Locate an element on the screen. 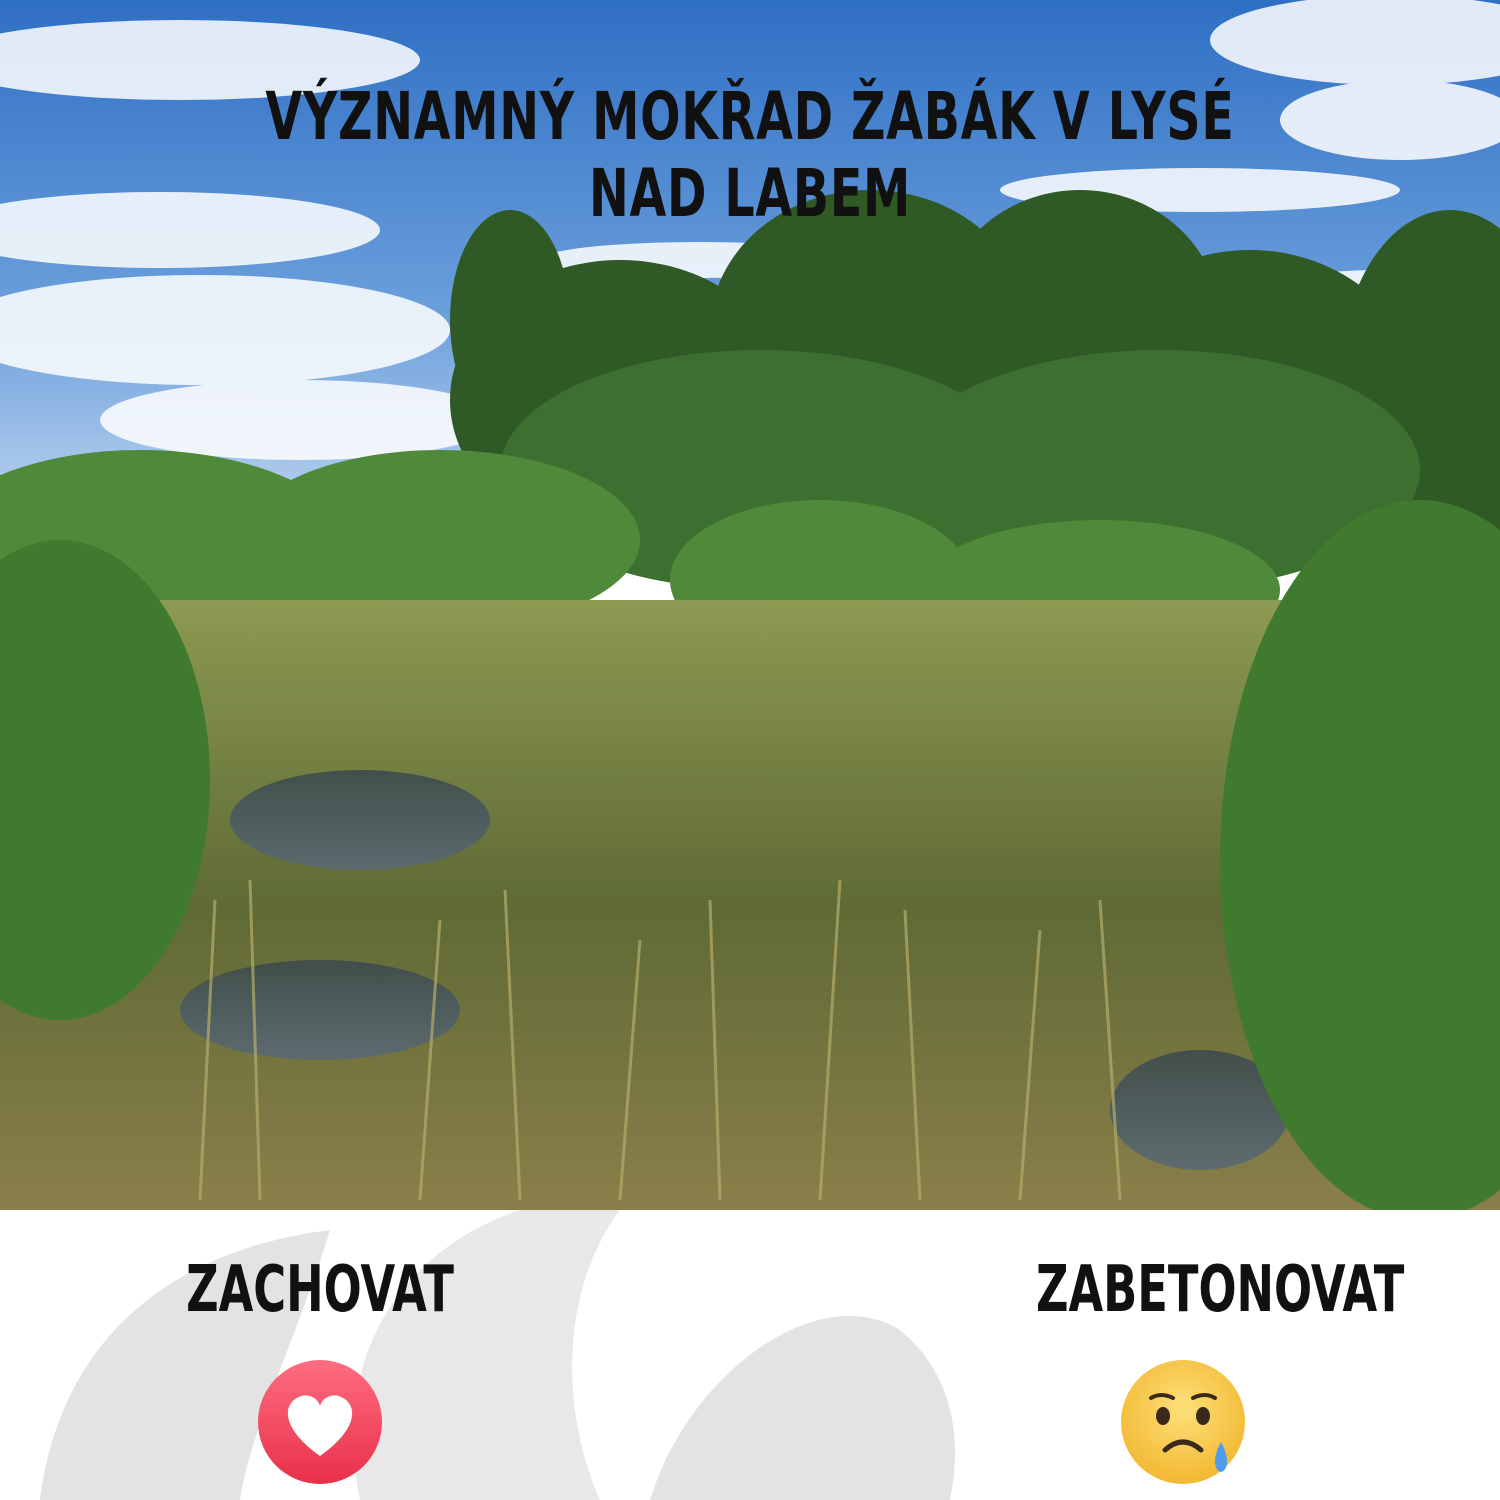 Image resolution: width=1500 pixels, height=1500 pixels. sad-reaction-icon is located at coordinates (1183, 1422).